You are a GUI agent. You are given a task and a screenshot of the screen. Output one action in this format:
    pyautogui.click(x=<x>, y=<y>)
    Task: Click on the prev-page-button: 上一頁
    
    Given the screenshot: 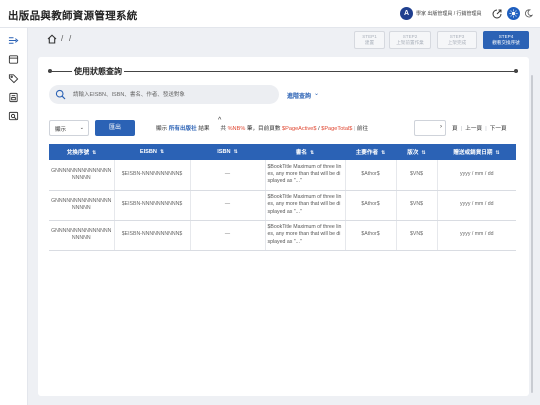 What is the action you would take?
    pyautogui.click(x=473, y=129)
    